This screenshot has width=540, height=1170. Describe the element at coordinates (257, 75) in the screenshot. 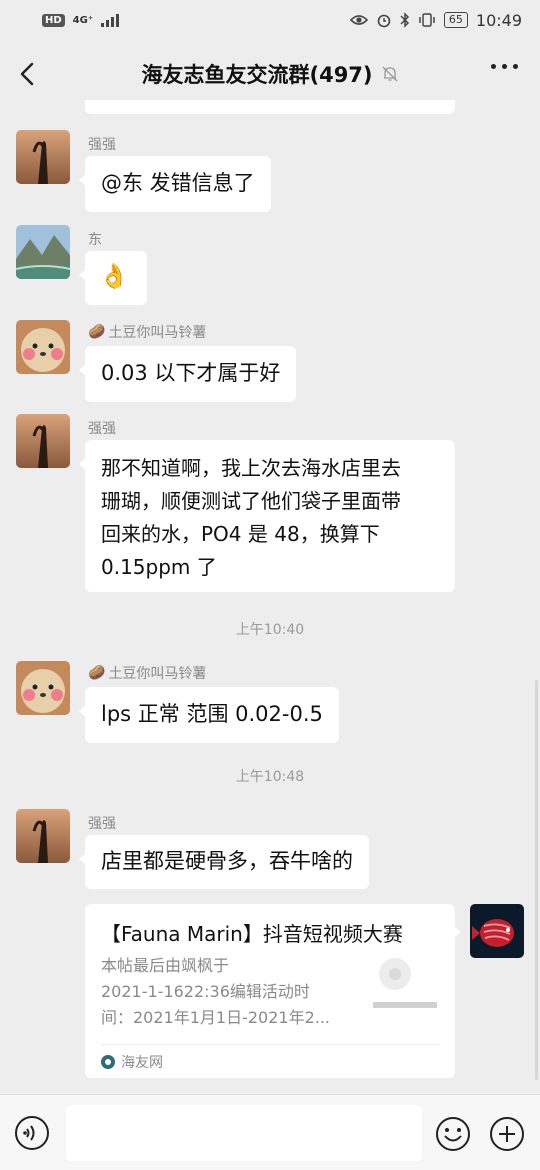

I see `chat-title: 海友志鱼友交流群(497)` at that location.